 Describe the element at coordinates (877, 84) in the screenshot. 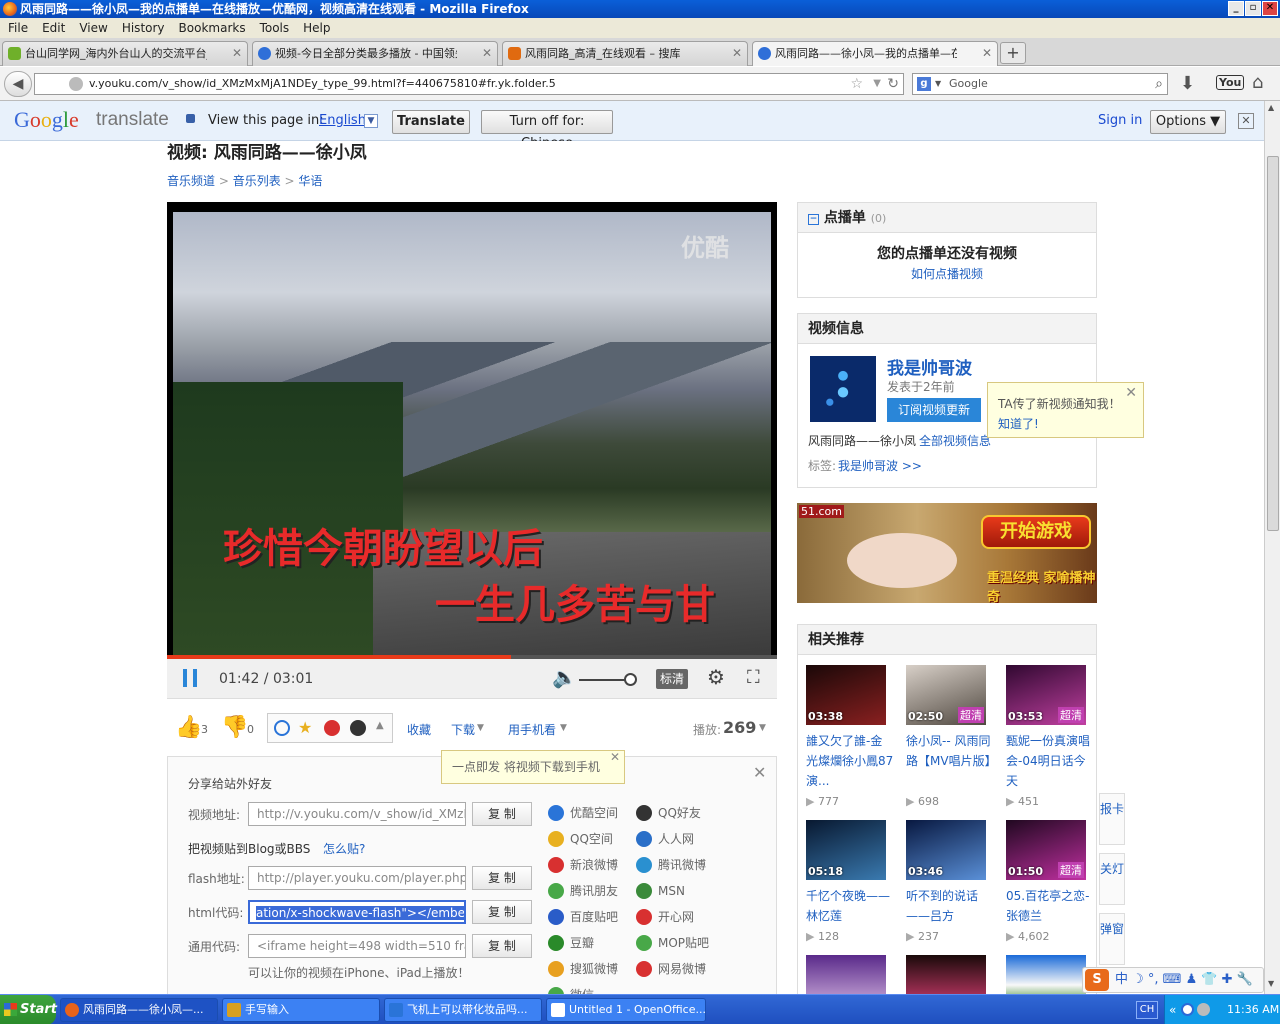

I see `dropdown-icon: ▼` at that location.